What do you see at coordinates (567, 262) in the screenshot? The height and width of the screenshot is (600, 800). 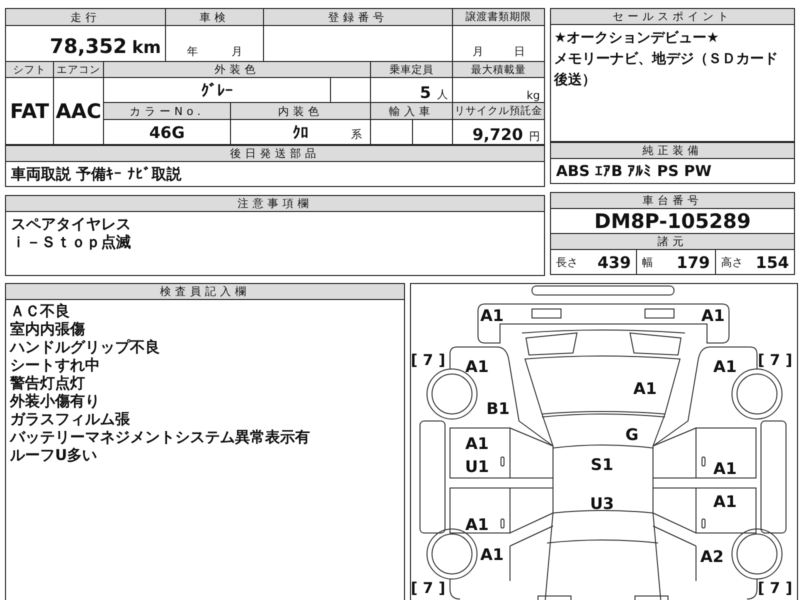 I see `dimension-label: 長さ` at bounding box center [567, 262].